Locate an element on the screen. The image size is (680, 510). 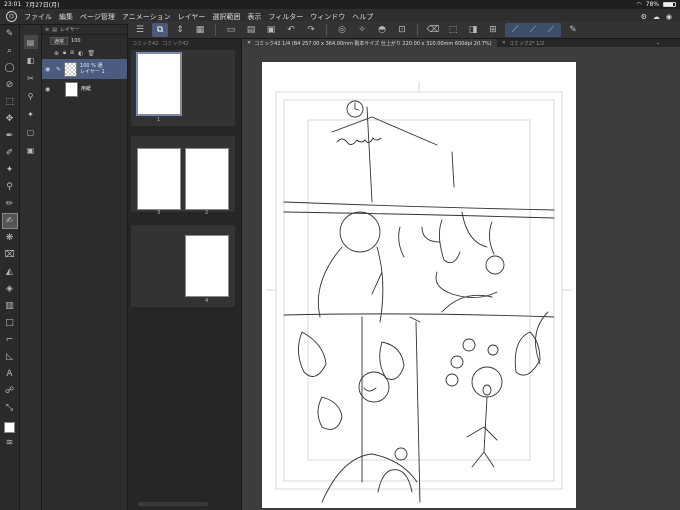
redo-icon: ↷ is located at coordinates (311, 30).